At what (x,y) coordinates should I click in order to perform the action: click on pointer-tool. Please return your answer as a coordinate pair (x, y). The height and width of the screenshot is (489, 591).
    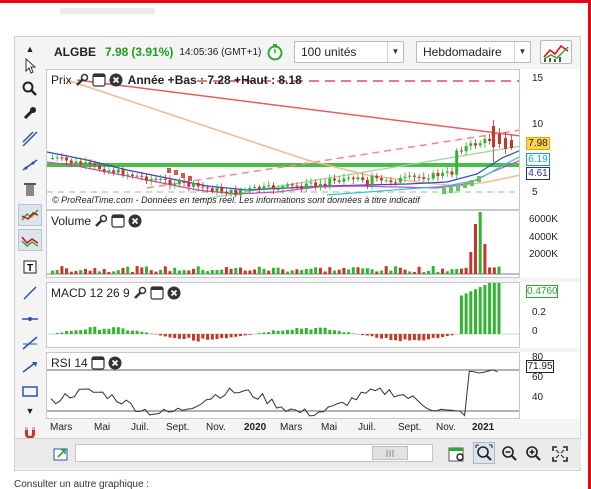
    Looking at the image, I should click on (30, 66).